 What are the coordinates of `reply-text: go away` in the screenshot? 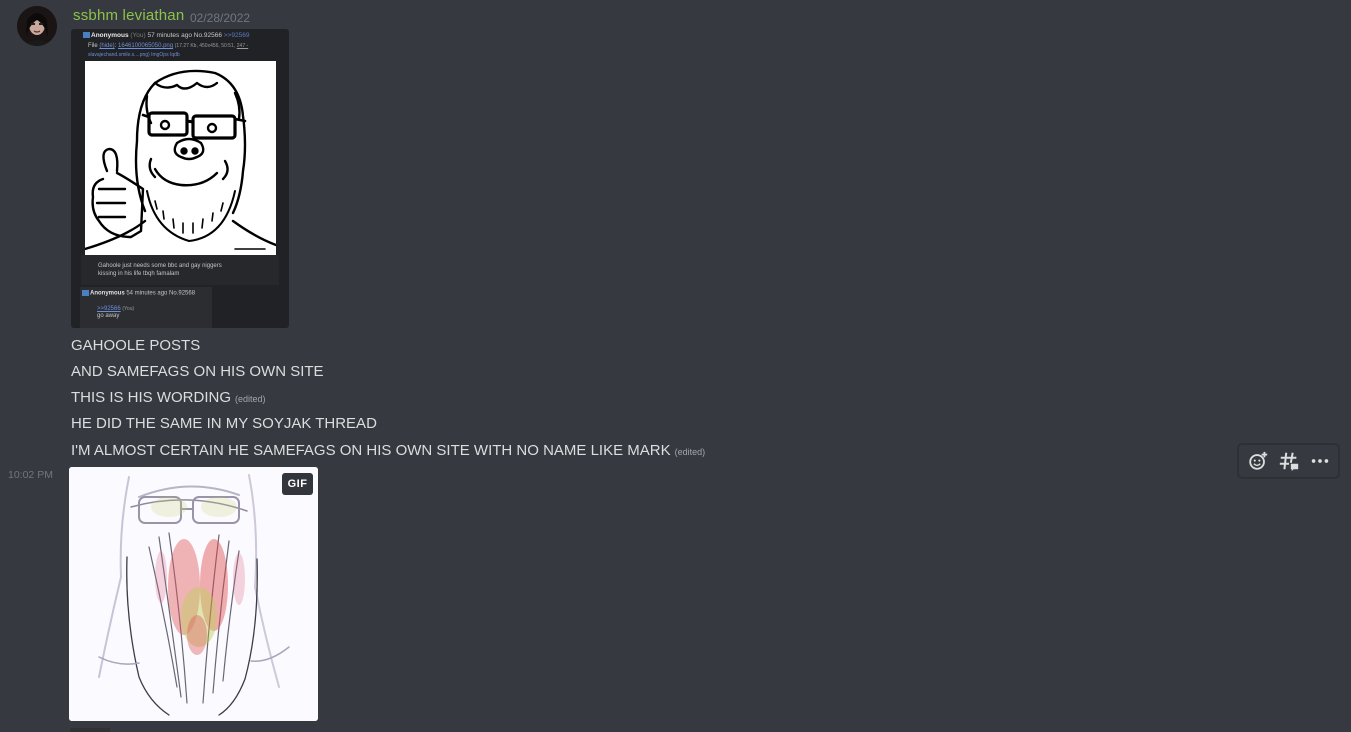 It's located at (108, 316).